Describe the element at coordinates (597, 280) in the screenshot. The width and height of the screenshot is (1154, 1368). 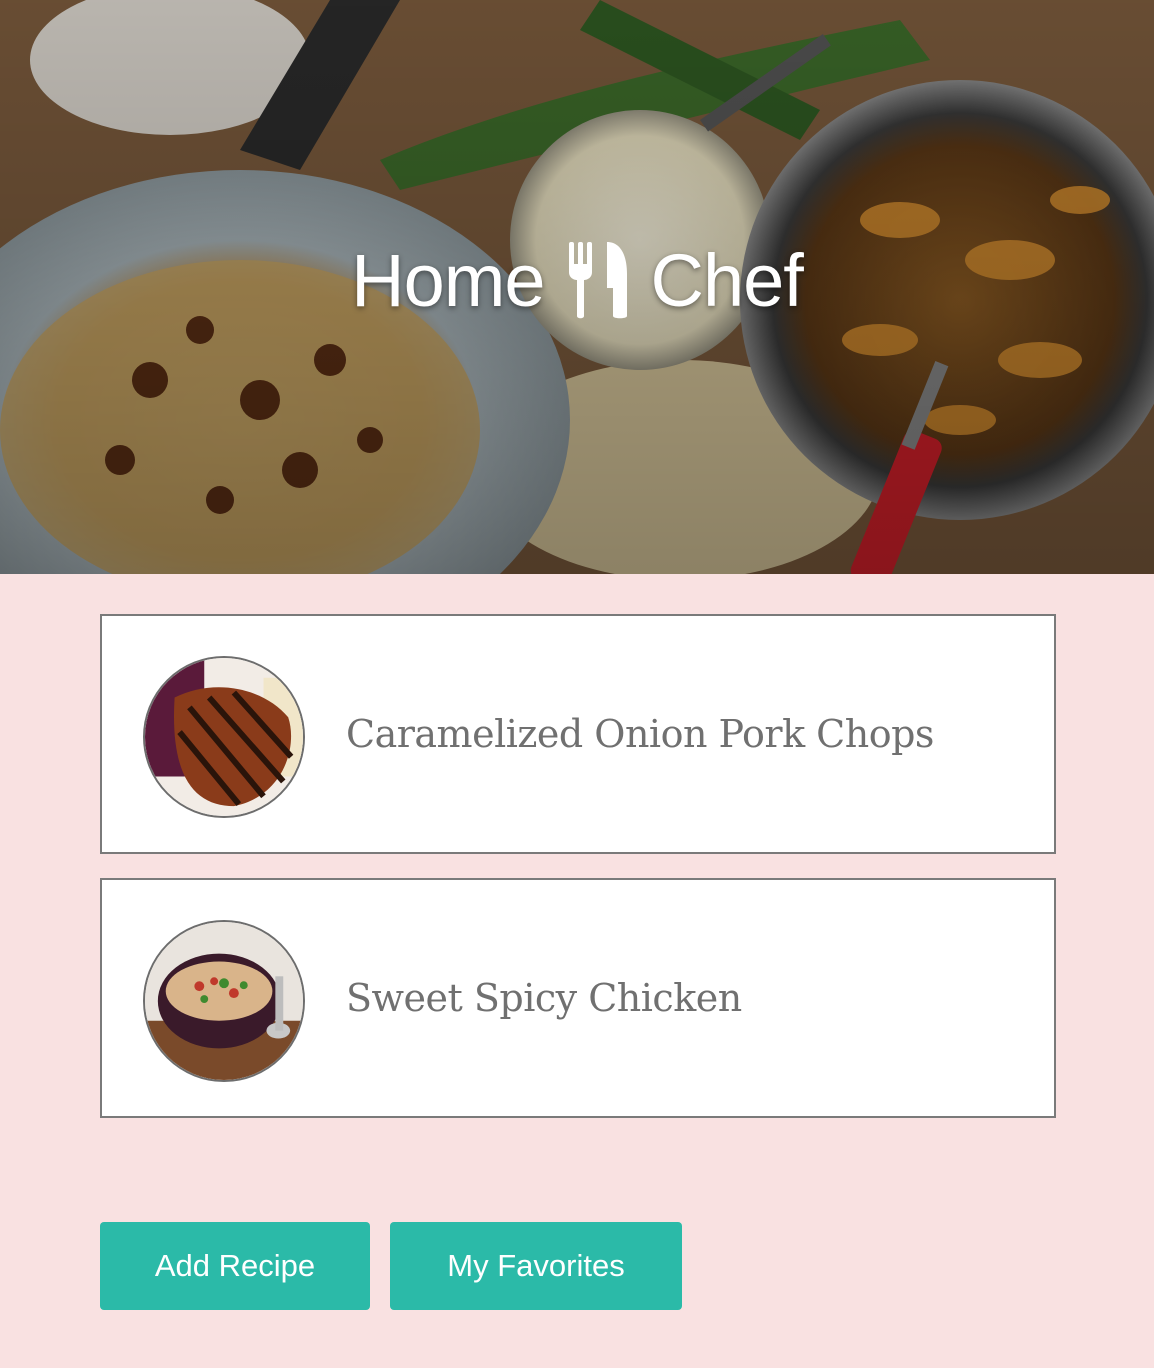
I see `utensils-icon` at that location.